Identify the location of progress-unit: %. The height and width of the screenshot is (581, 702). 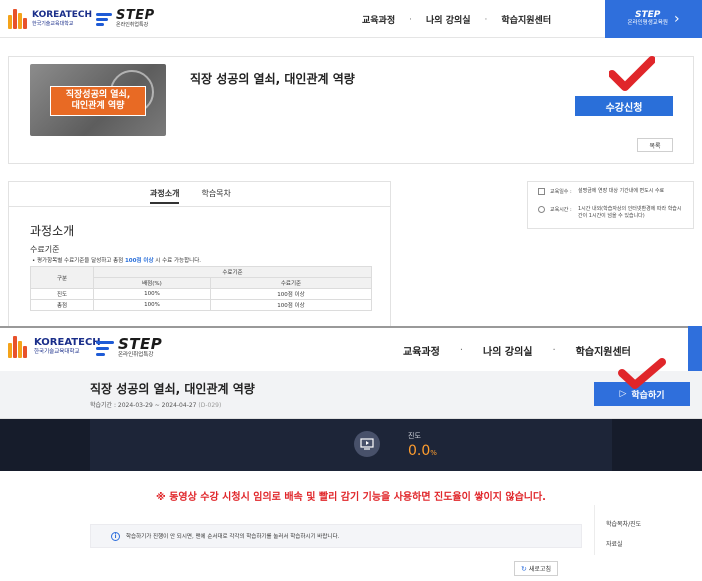
(433, 453).